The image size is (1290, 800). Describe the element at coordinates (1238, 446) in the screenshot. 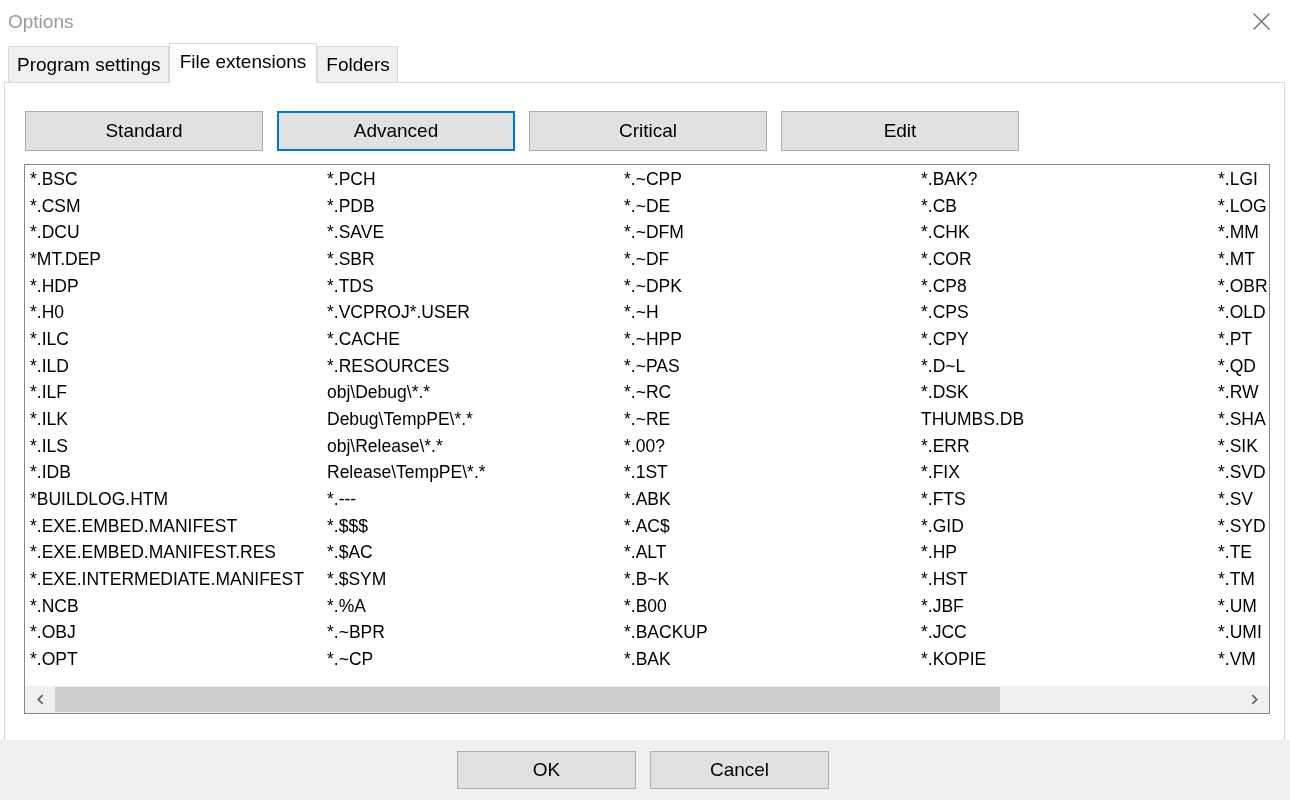

I see `list-item: *.SIK` at that location.